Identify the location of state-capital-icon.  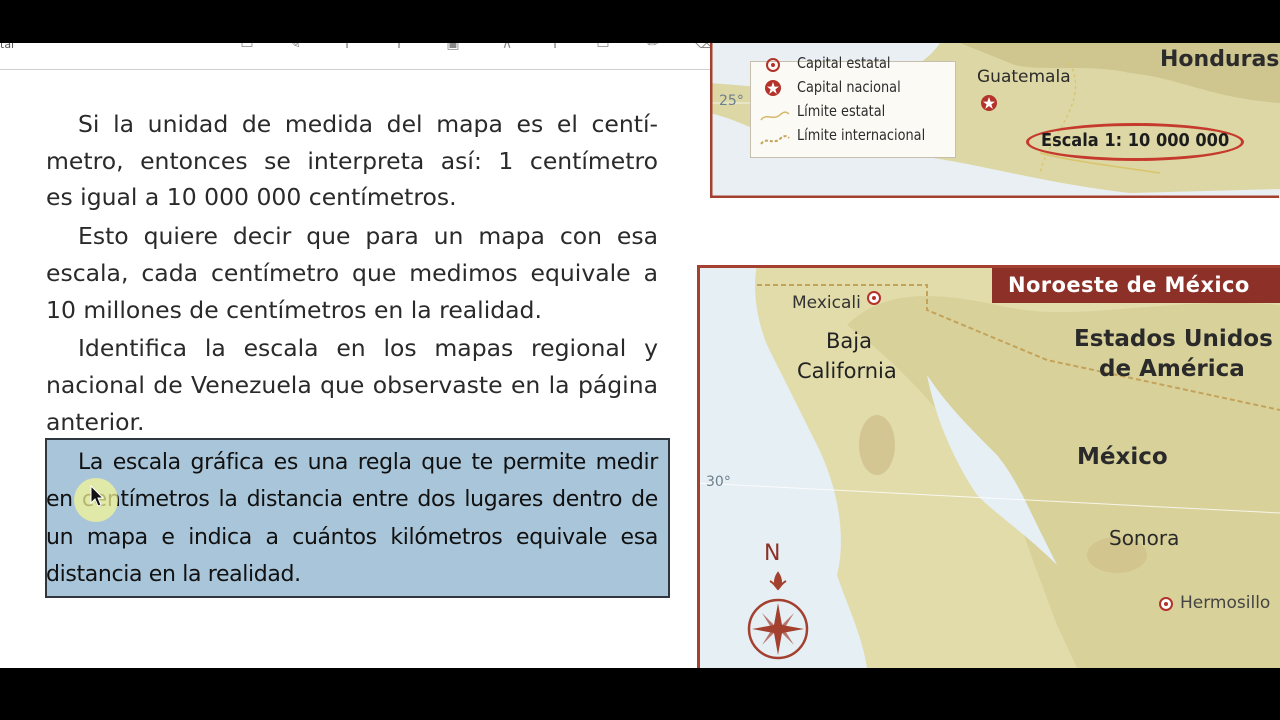
(773, 65).